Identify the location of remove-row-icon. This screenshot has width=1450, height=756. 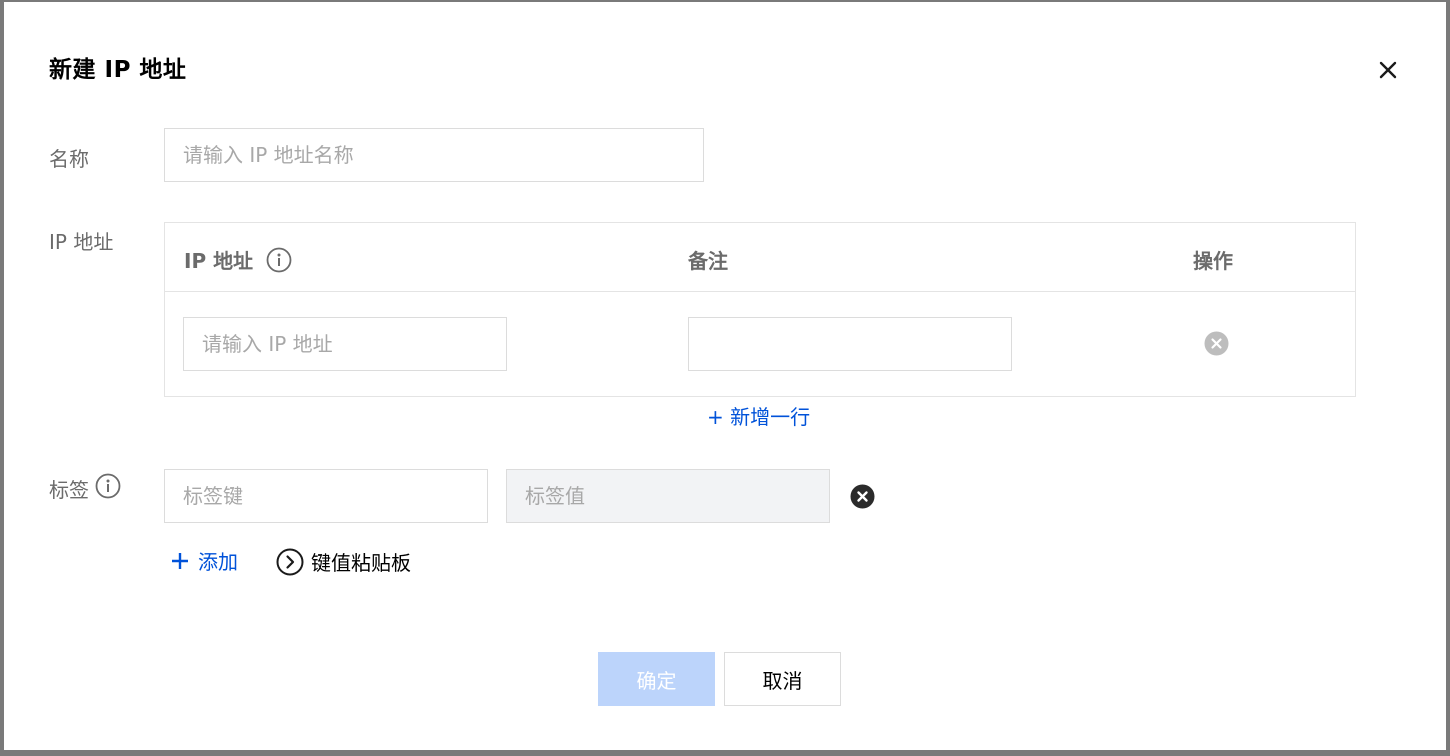
(1216, 343).